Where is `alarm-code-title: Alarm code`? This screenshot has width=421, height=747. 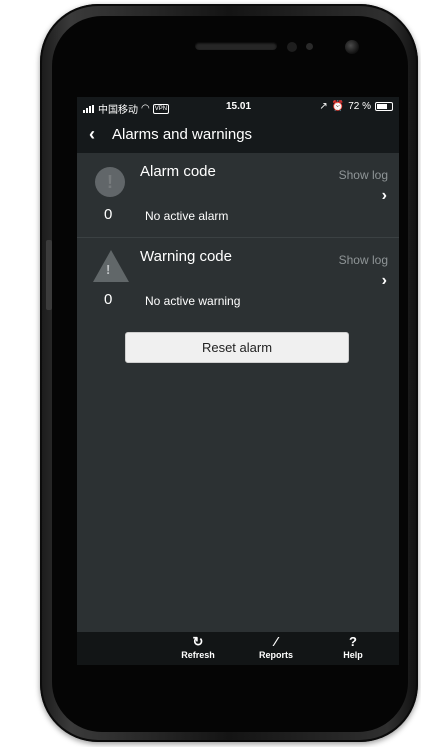
alarm-code-title: Alarm code is located at coordinates (178, 171).